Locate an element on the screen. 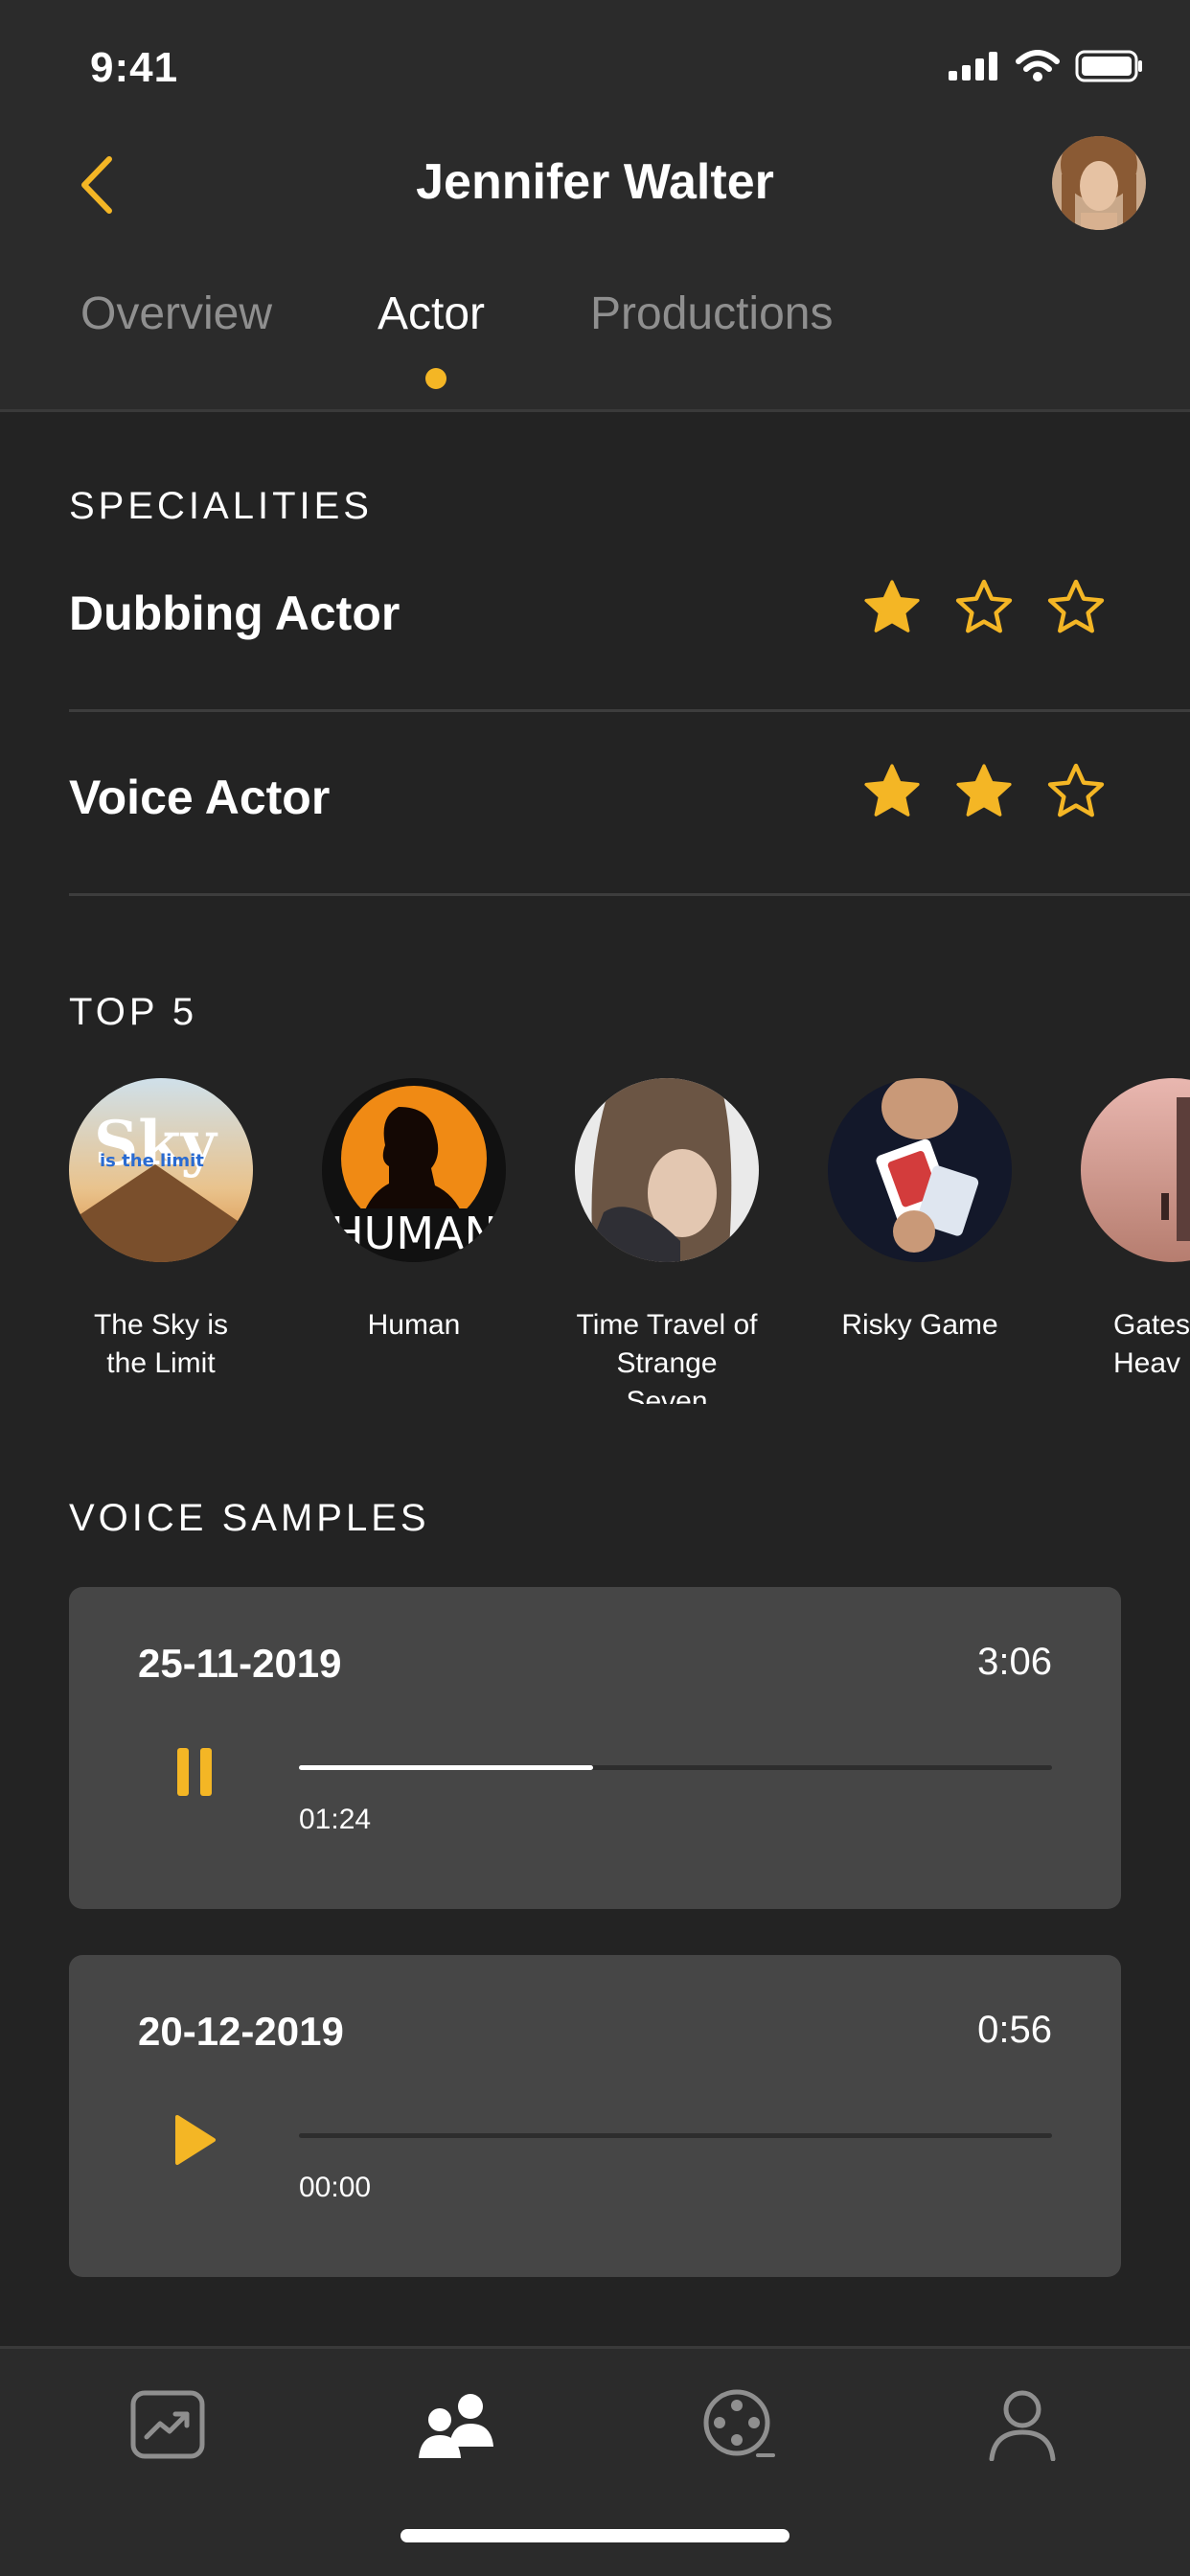 The height and width of the screenshot is (2576, 1190). status-icons is located at coordinates (1046, 66).